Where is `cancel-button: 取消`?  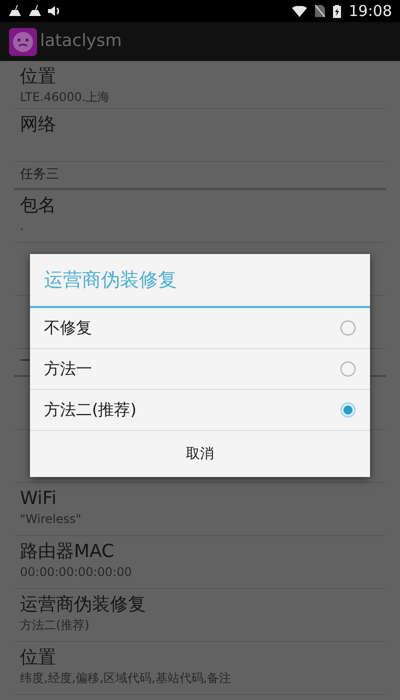 cancel-button: 取消 is located at coordinates (200, 454).